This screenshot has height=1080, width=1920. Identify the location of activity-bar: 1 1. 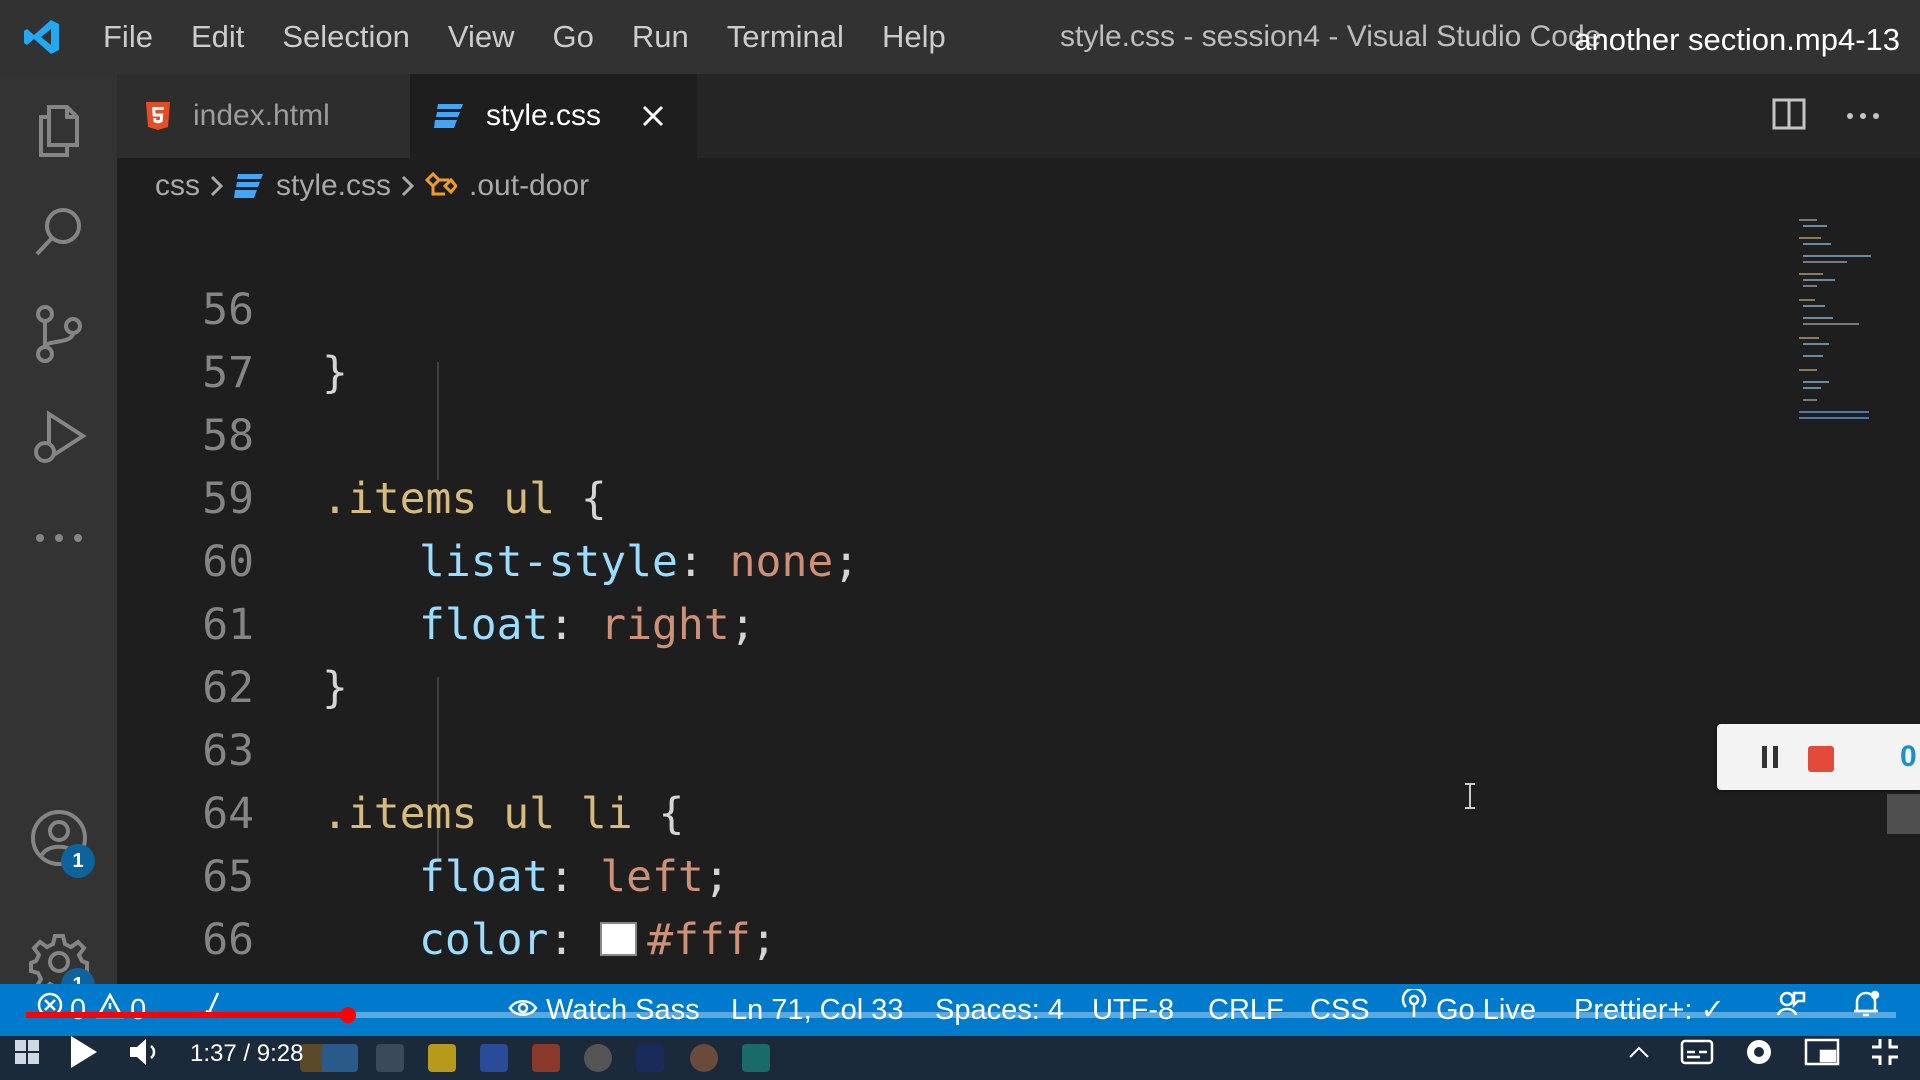
(58, 538).